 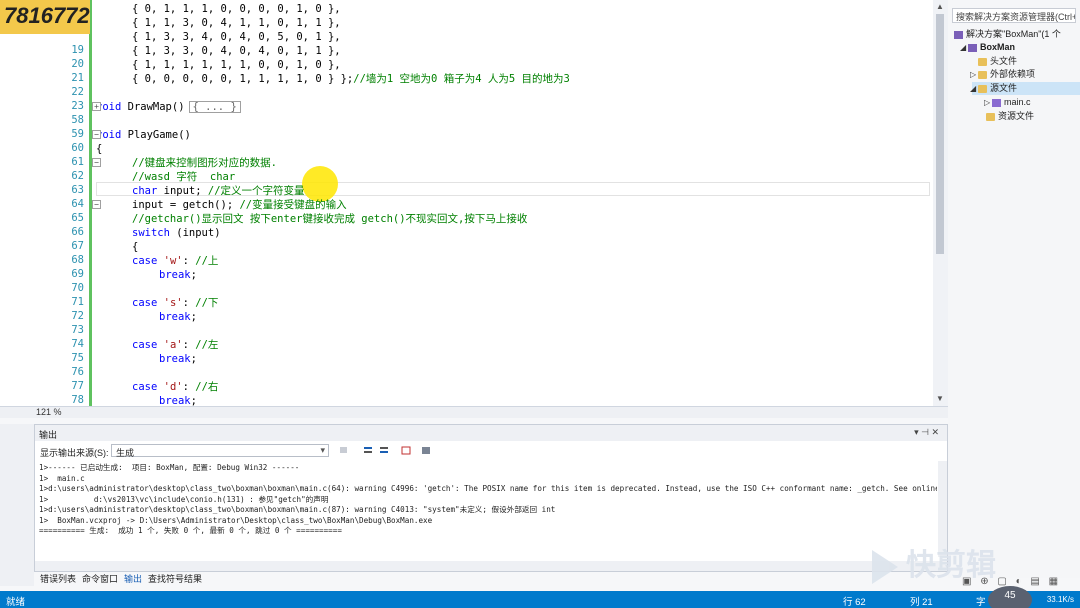 What do you see at coordinates (175, 387) in the screenshot?
I see `code-line: case 'd': //右` at bounding box center [175, 387].